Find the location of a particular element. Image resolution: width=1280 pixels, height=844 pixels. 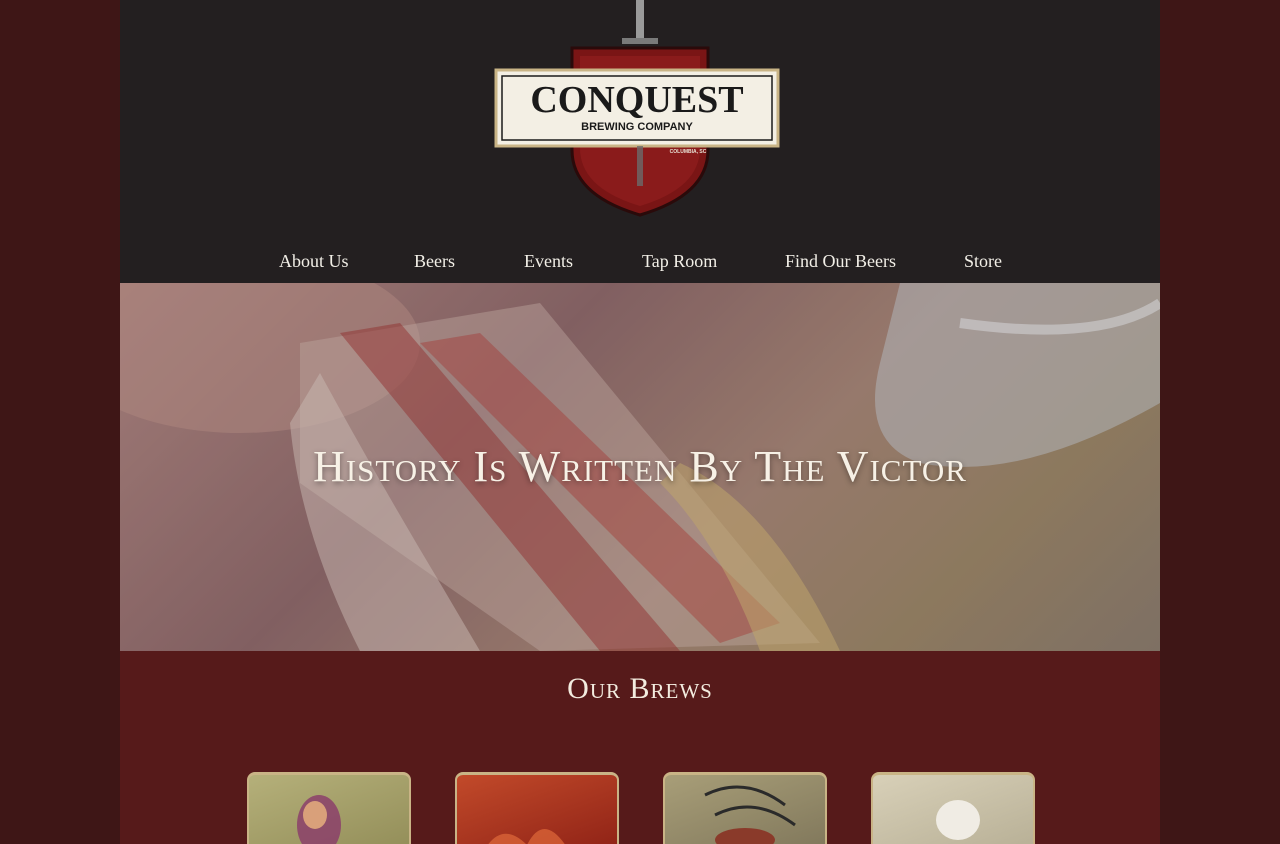

brand-name: CONQUEST is located at coordinates (636, 100).